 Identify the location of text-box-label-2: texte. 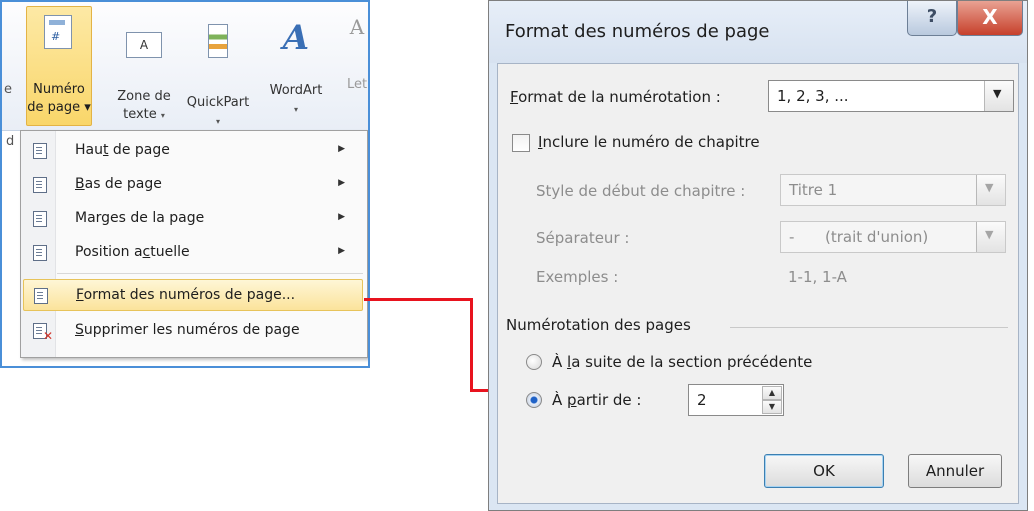
(140, 114).